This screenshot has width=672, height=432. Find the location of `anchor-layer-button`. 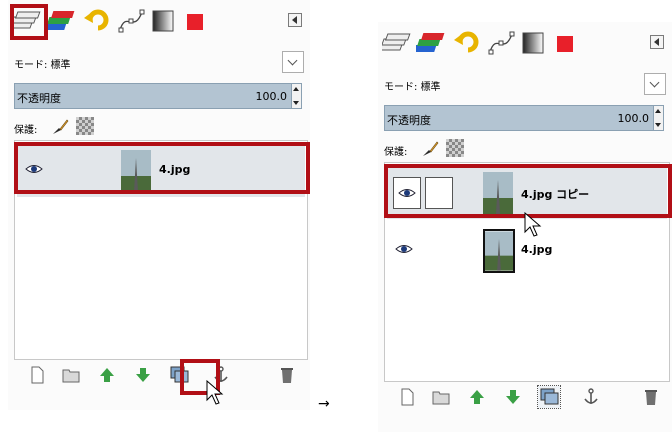

anchor-layer-button is located at coordinates (591, 397).